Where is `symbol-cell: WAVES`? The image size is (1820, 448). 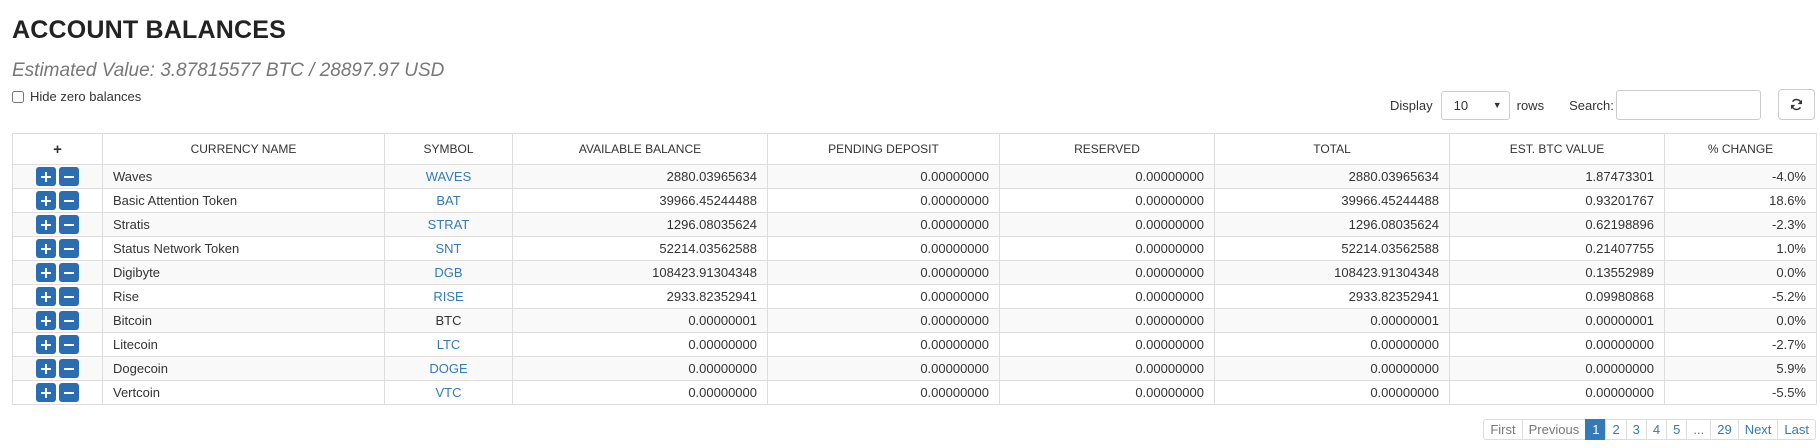 symbol-cell: WAVES is located at coordinates (448, 176).